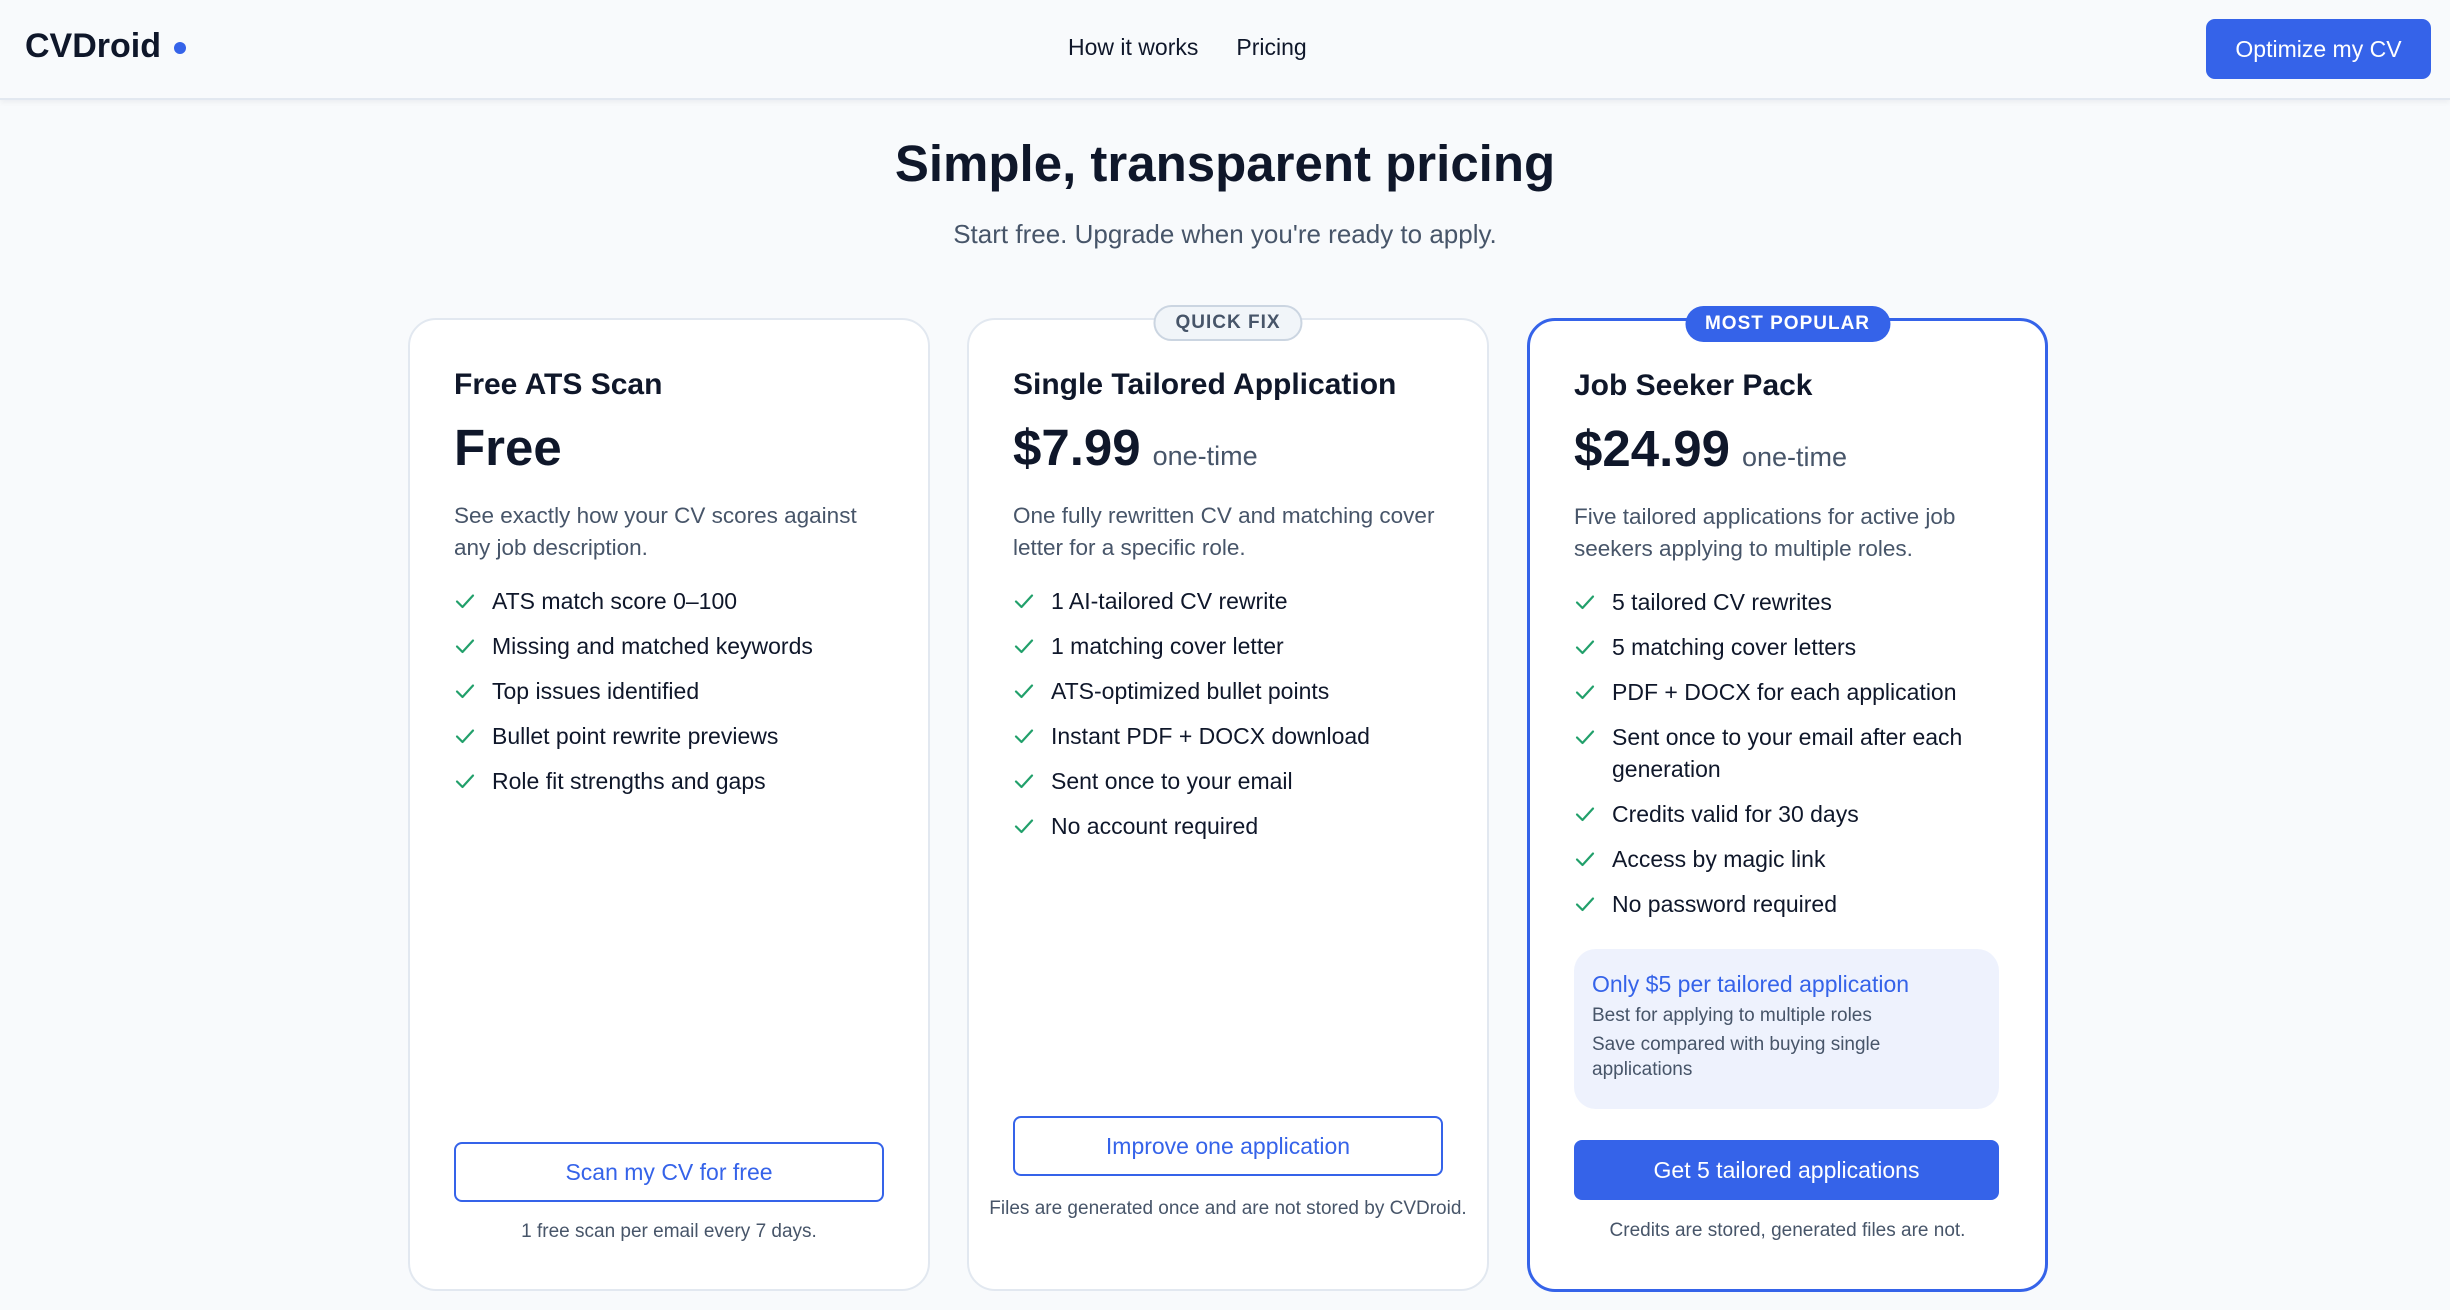 The width and height of the screenshot is (2450, 1310). Describe the element at coordinates (1751, 984) in the screenshot. I see `callout-title: Only $5 per tailored application` at that location.